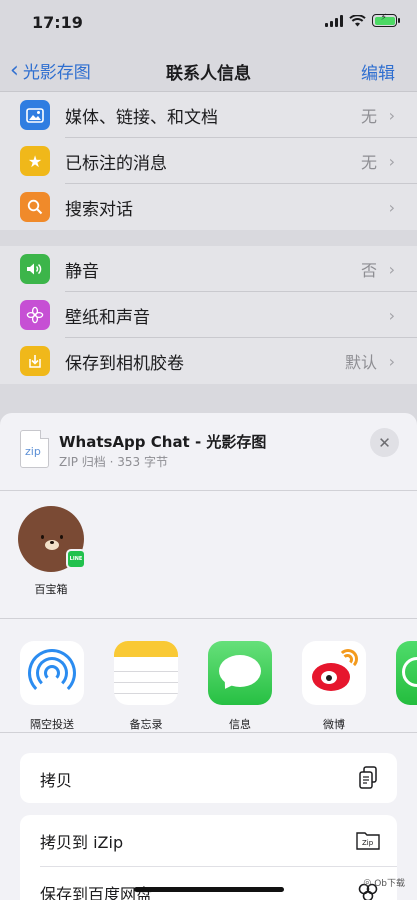 The height and width of the screenshot is (900, 417). I want to click on list-item-wallpaper: 壁纸和声音 ›, so click(208, 315).